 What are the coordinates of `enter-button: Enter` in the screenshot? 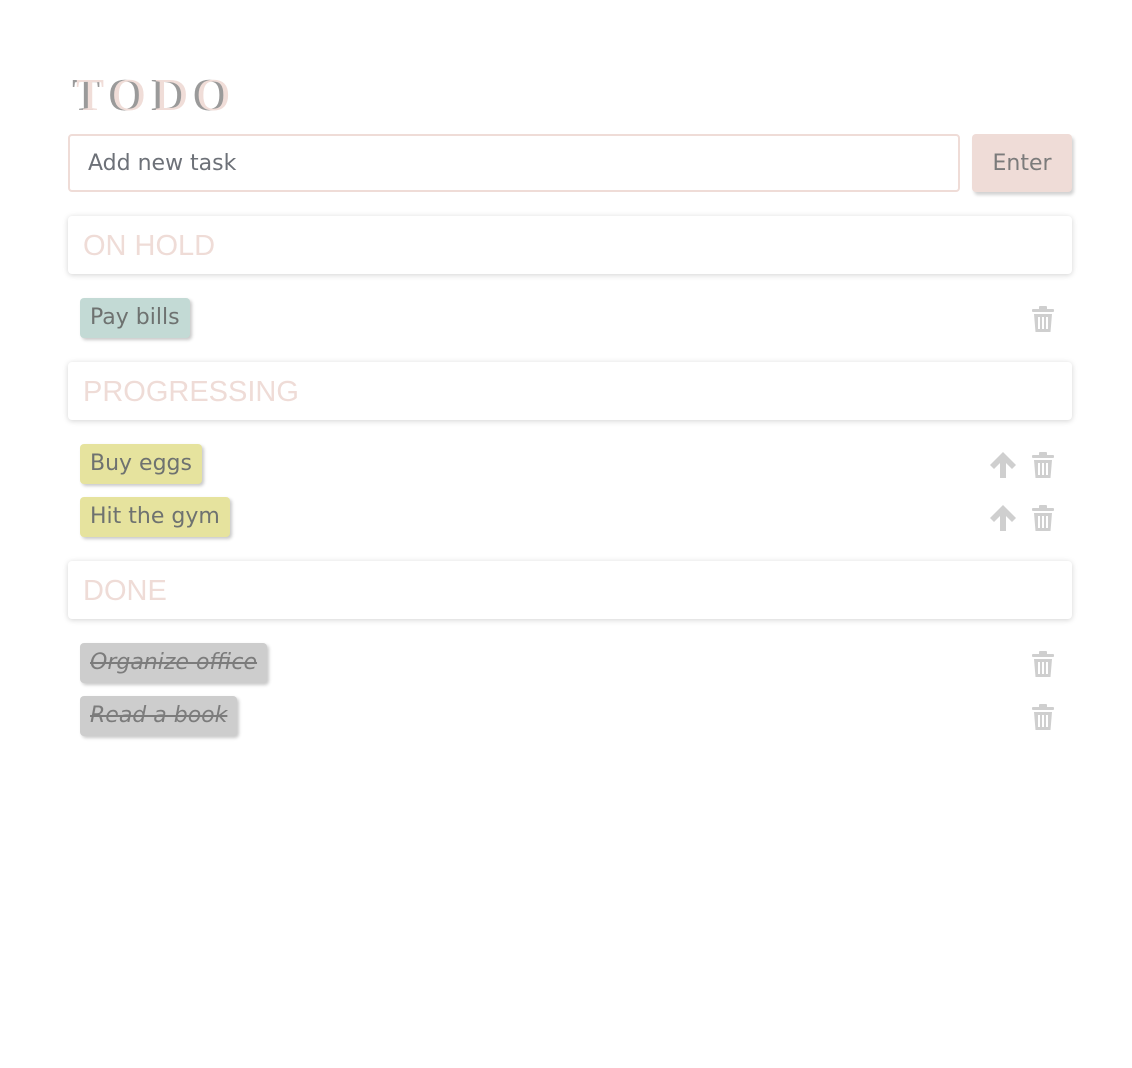 It's located at (1022, 163).